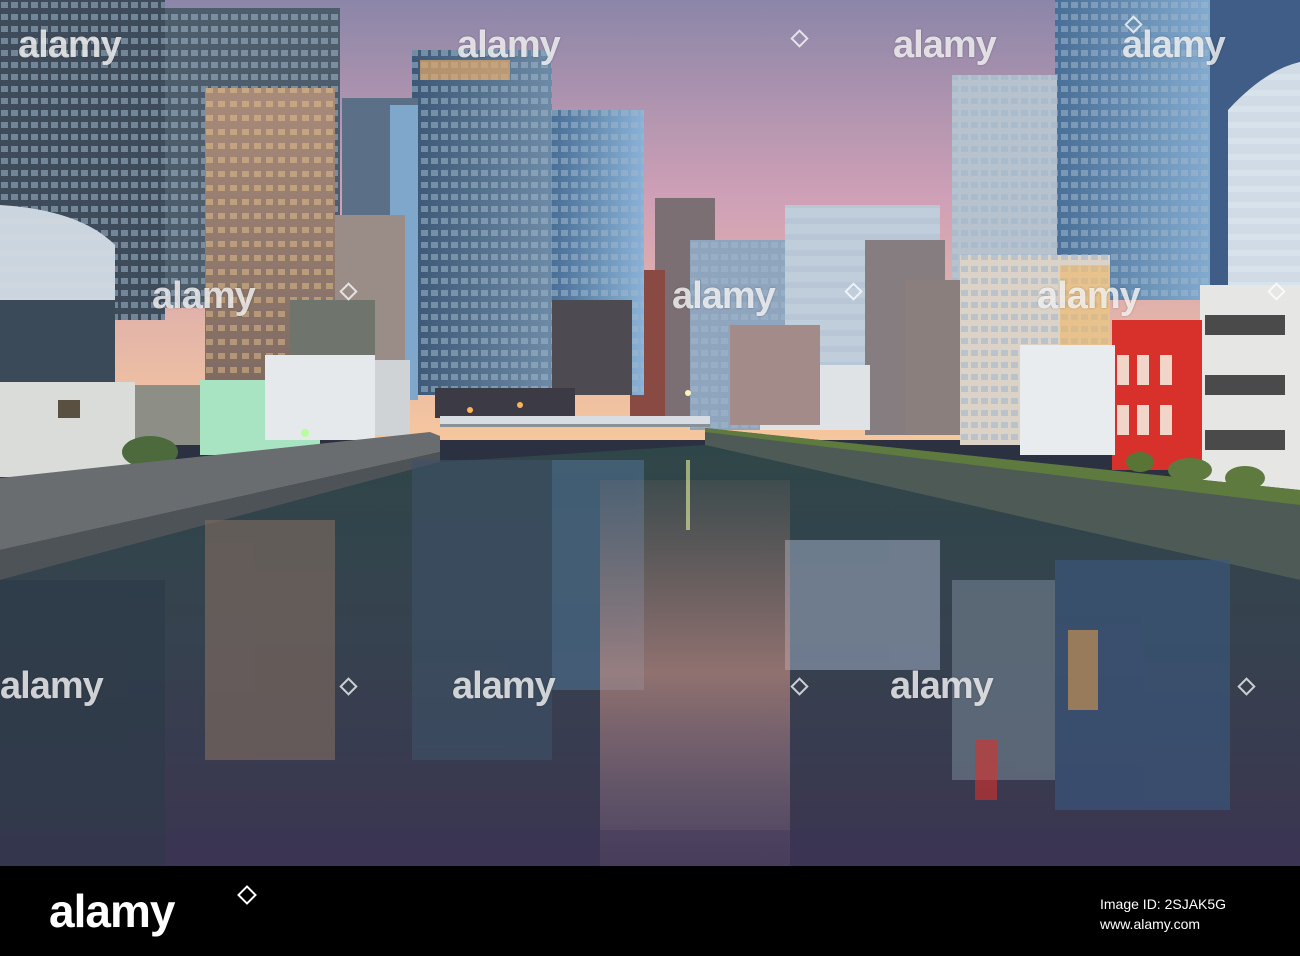  Describe the element at coordinates (1163, 904) in the screenshot. I see `image-id-label: Image ID: 2SJAK5G` at that location.